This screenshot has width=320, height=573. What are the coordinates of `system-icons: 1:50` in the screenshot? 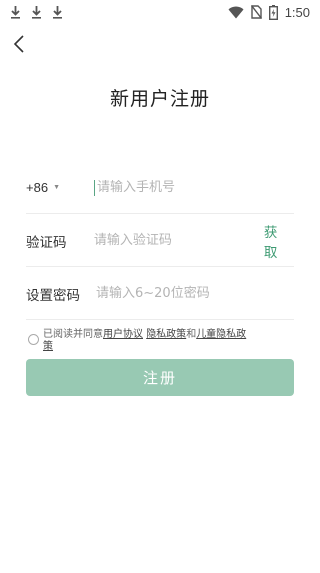 It's located at (269, 12).